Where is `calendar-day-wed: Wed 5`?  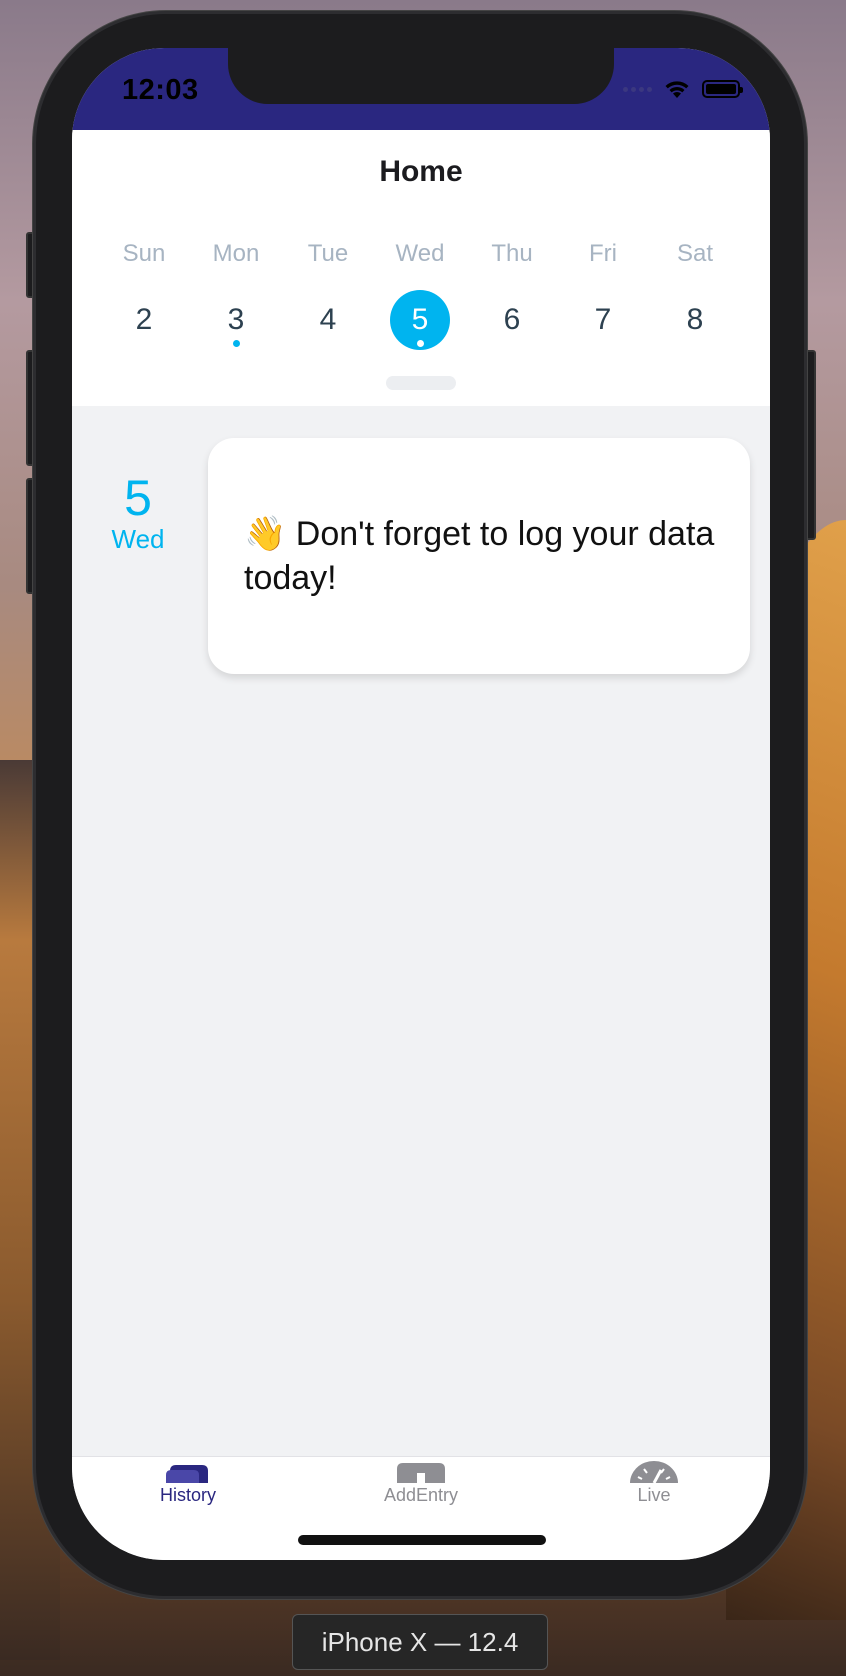
calendar-day-wed: Wed 5 is located at coordinates (420, 292).